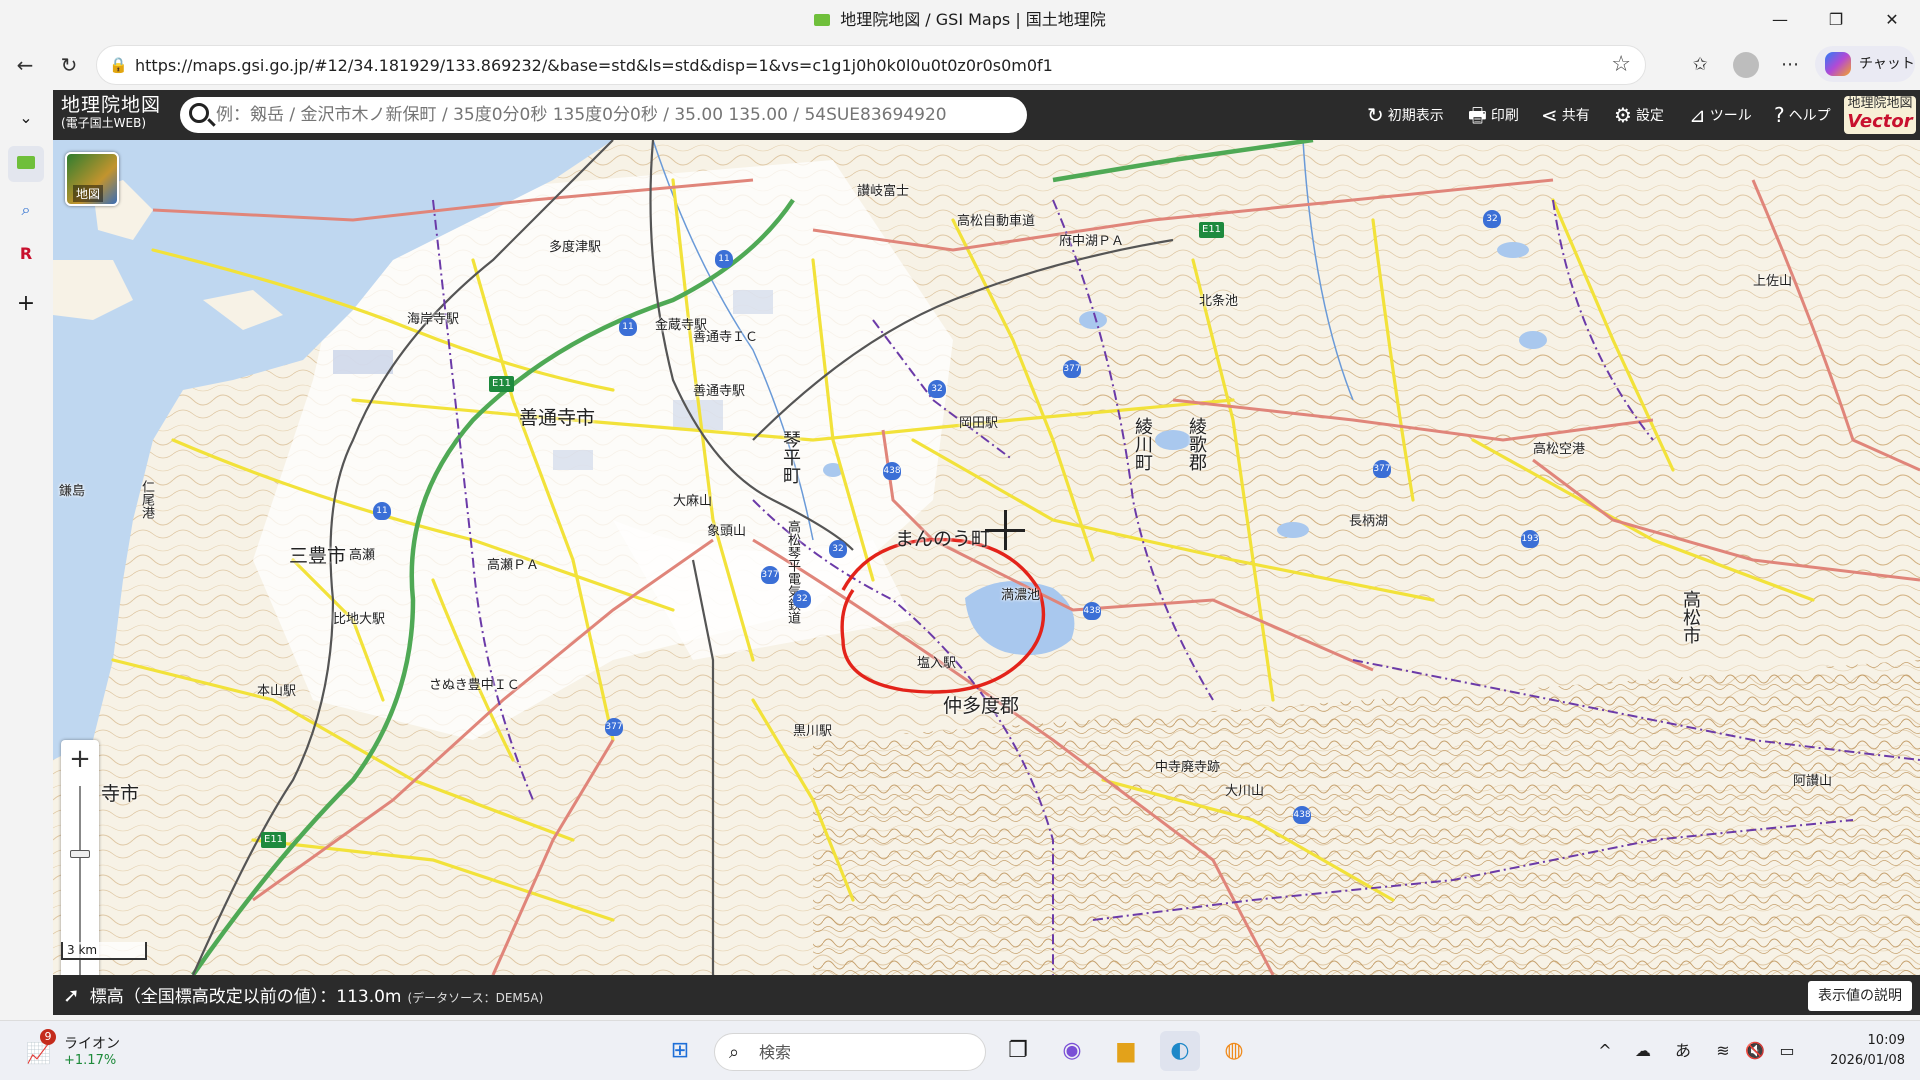 This screenshot has width=1920, height=1080. I want to click on reset-view-label: 初期表示, so click(1415, 116).